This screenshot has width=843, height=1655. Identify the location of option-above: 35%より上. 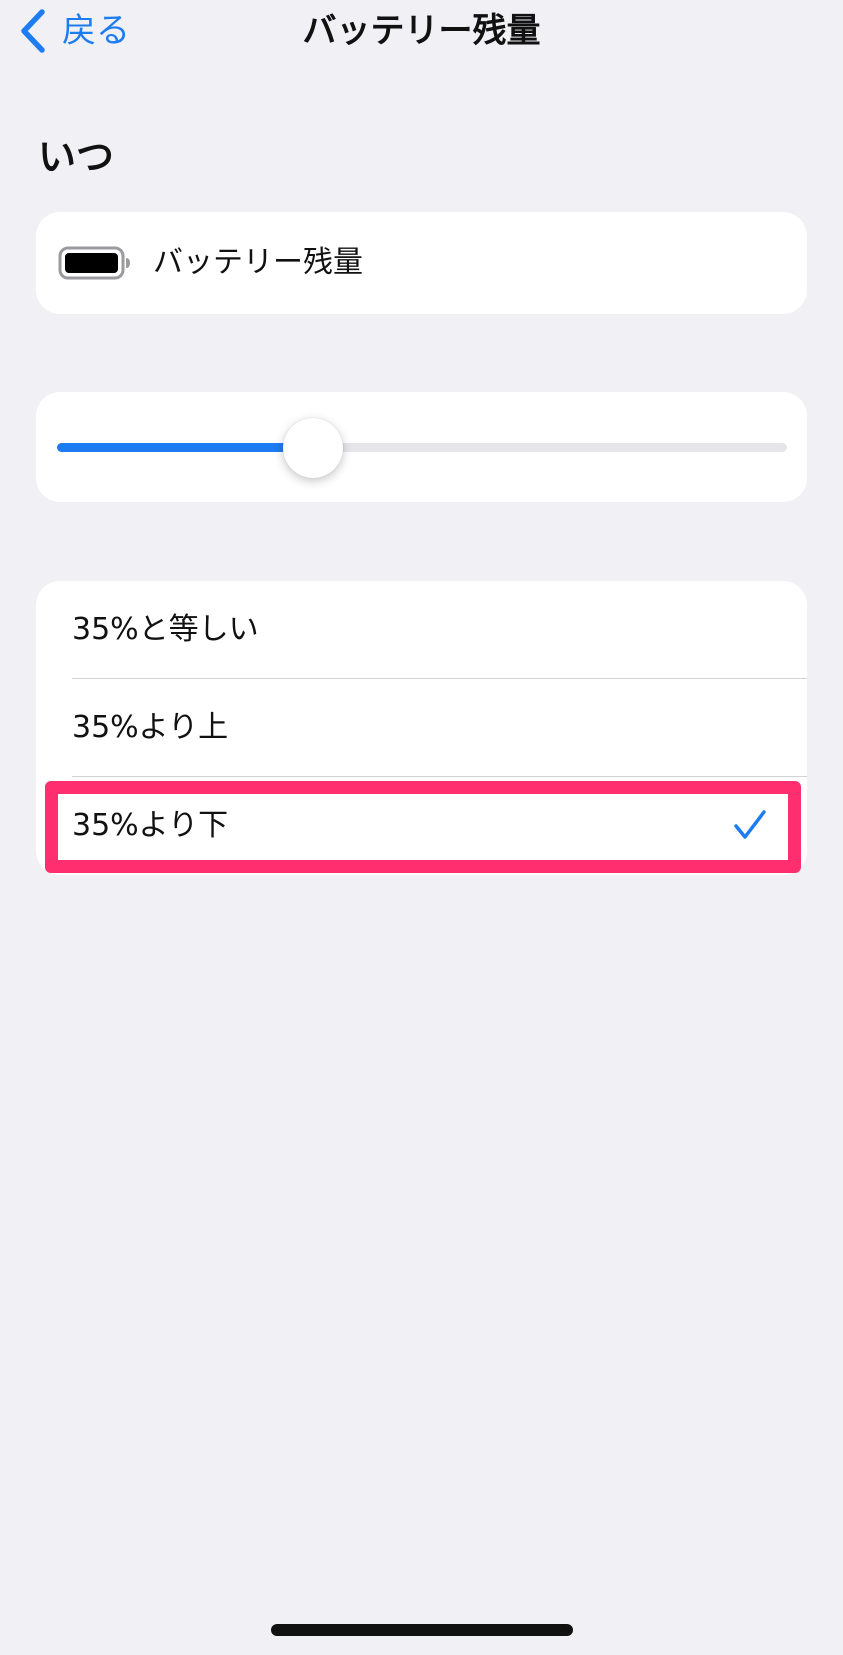
(421, 728).